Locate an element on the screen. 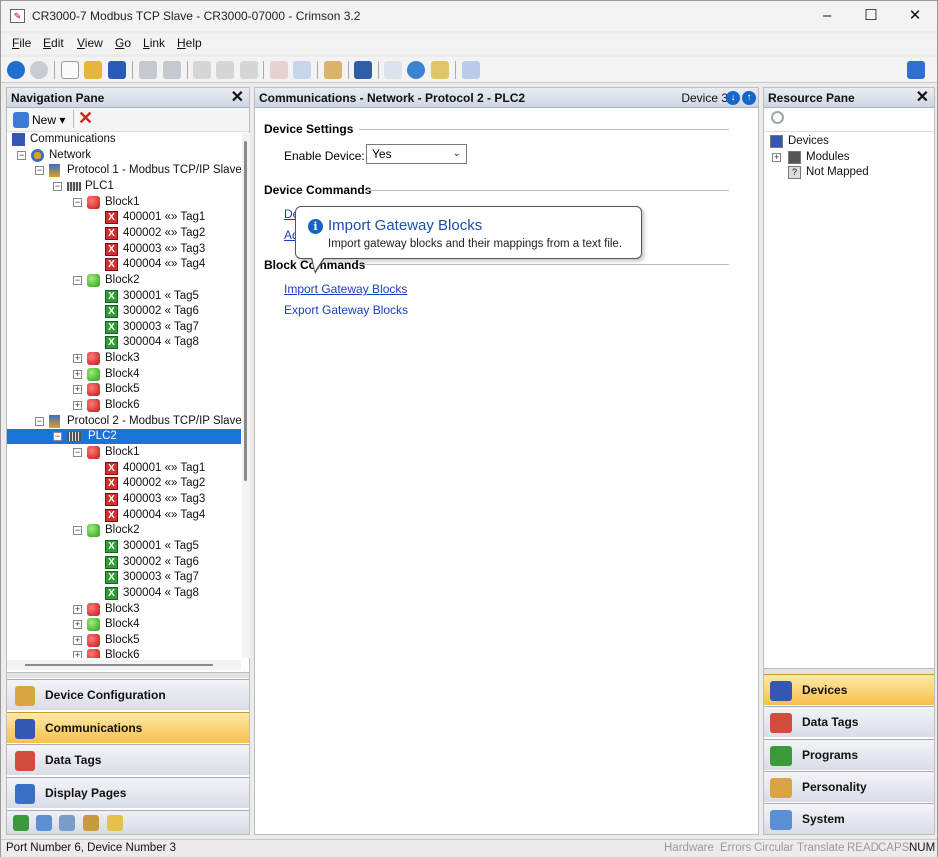 Image resolution: width=938 pixels, height=857 pixels. monitor-icon is located at coordinates (363, 70).